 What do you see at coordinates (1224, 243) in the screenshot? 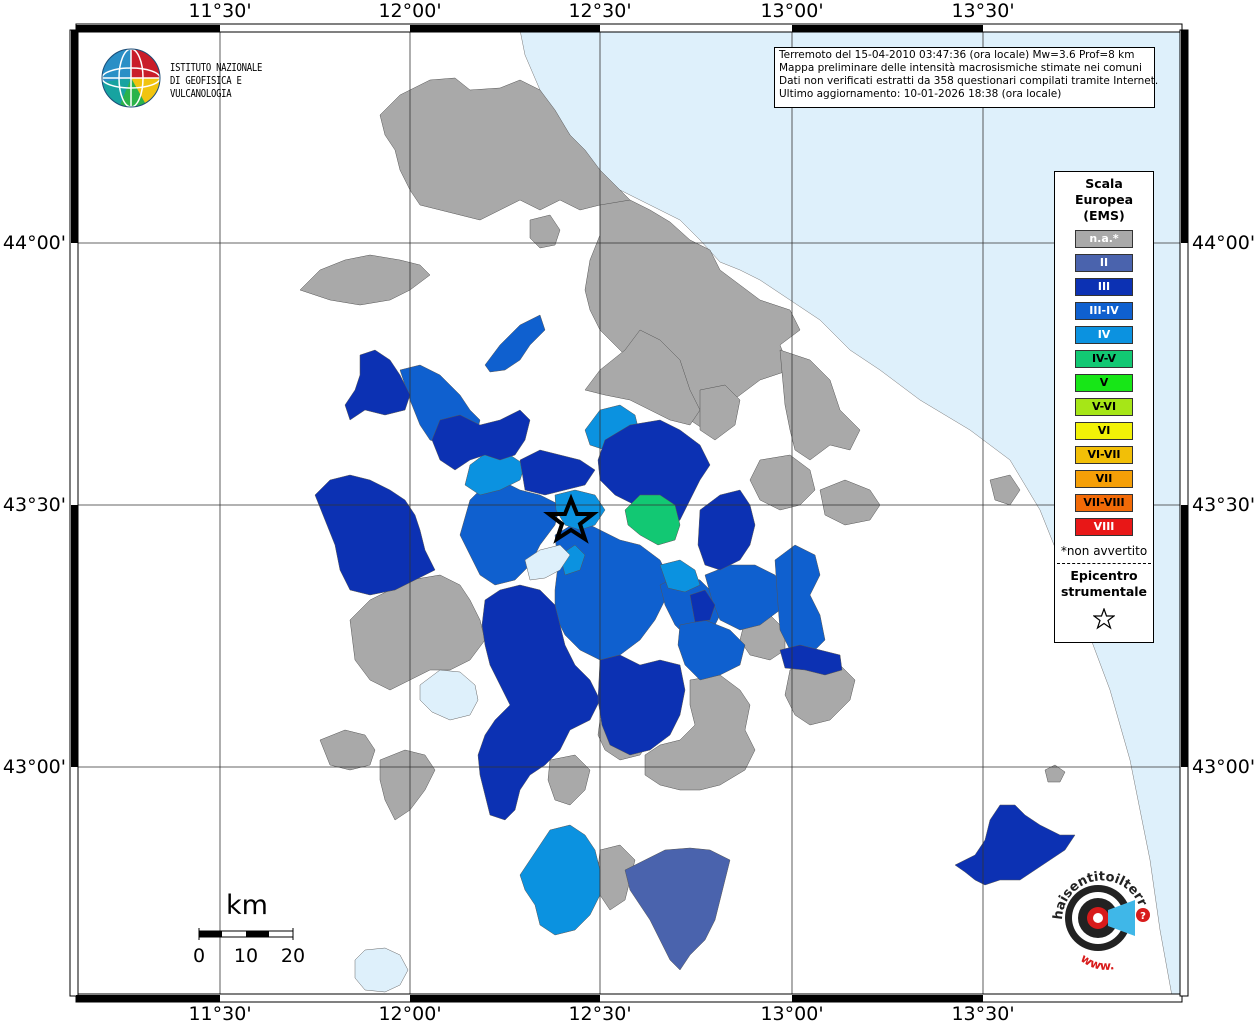
I see `lat-label-right: 44°00'` at bounding box center [1224, 243].